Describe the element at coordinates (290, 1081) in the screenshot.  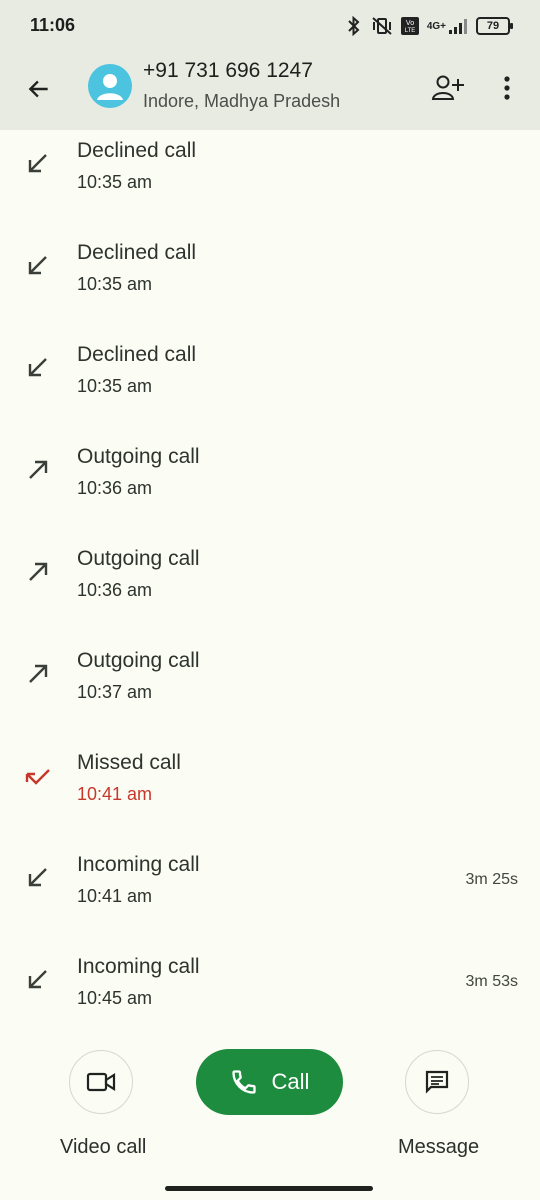
I see `call-button-label: Call` at that location.